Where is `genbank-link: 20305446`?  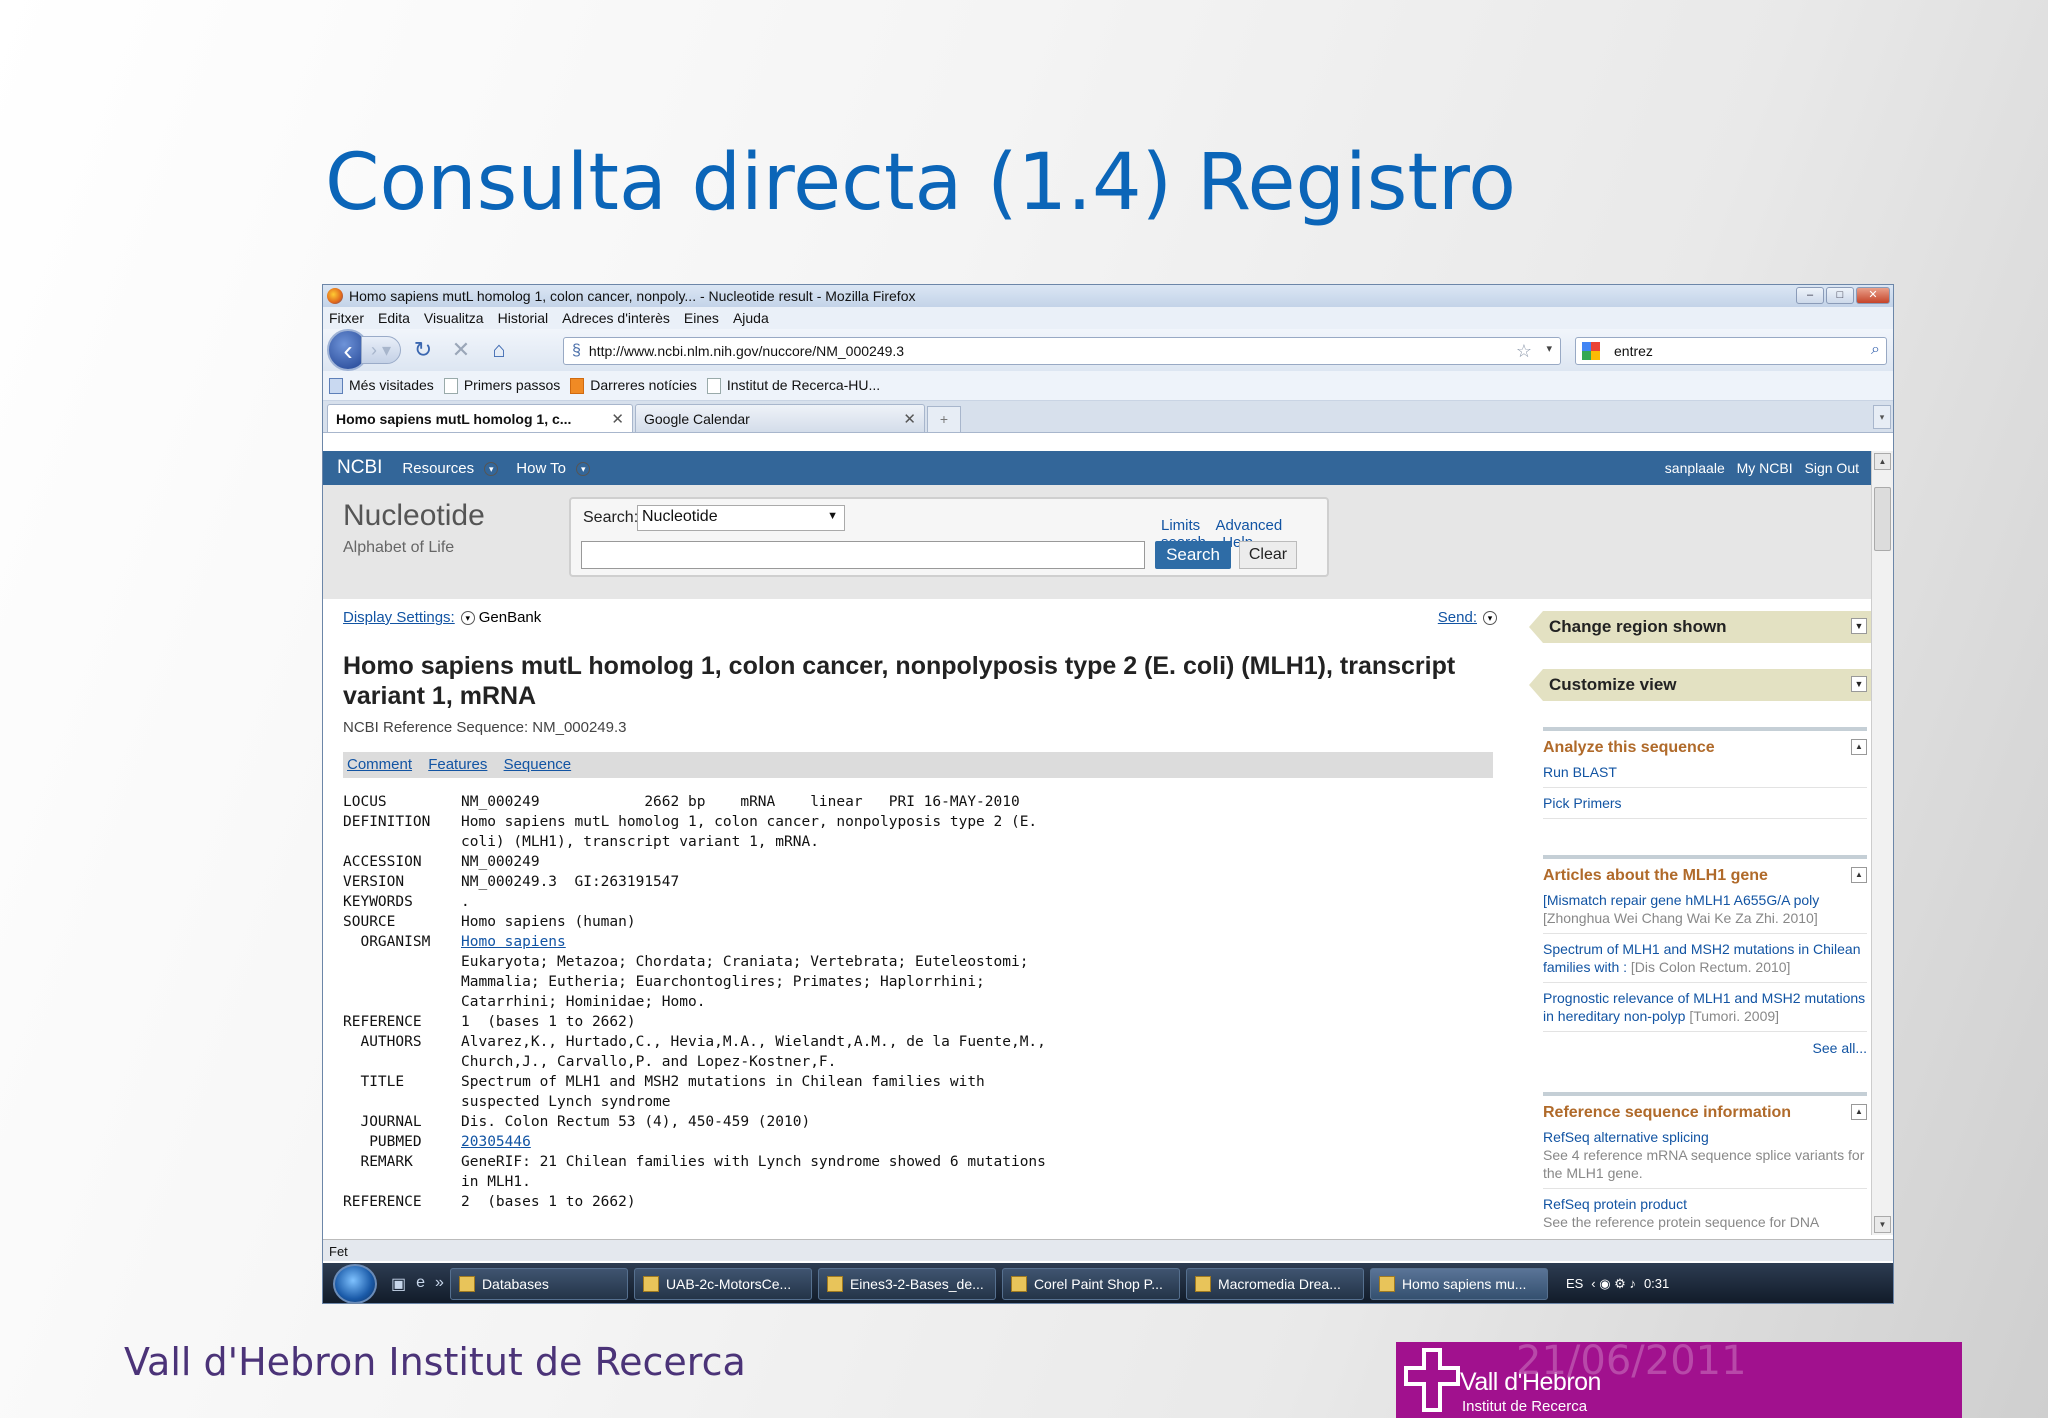 genbank-link: 20305446 is located at coordinates (496, 1142).